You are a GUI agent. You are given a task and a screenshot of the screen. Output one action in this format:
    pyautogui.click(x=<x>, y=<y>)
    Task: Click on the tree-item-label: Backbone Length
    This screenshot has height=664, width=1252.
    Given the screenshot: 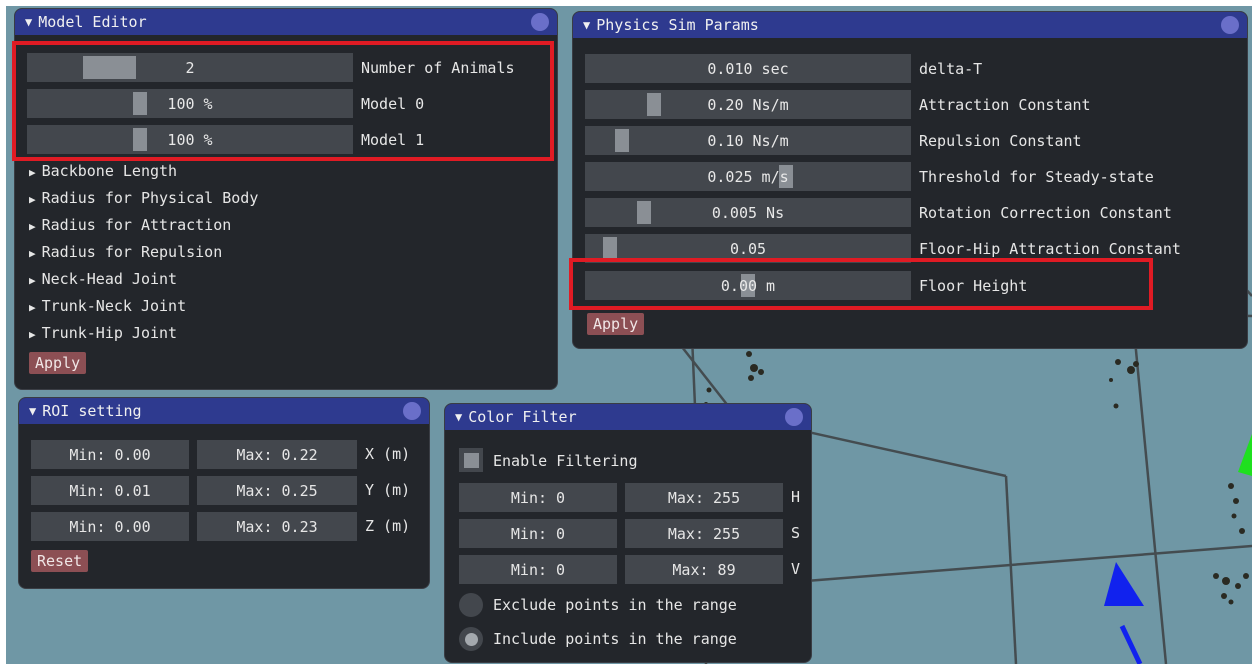 What is the action you would take?
    pyautogui.click(x=109, y=171)
    